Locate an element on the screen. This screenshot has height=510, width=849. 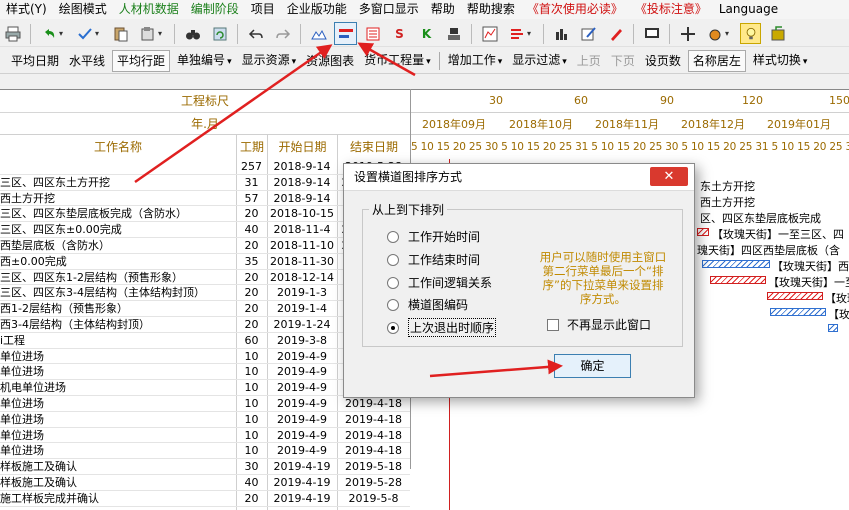
menu-project: 项目 is located at coordinates (263, 9).